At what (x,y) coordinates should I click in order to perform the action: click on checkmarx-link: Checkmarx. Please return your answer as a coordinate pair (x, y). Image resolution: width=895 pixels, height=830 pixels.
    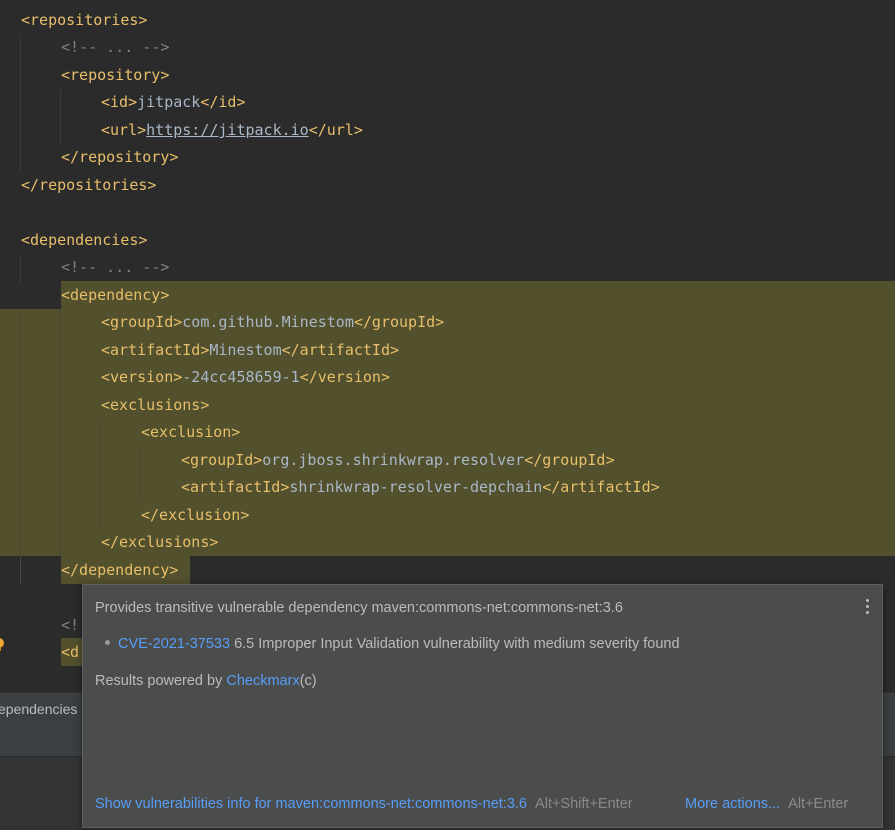
    Looking at the image, I should click on (262, 681).